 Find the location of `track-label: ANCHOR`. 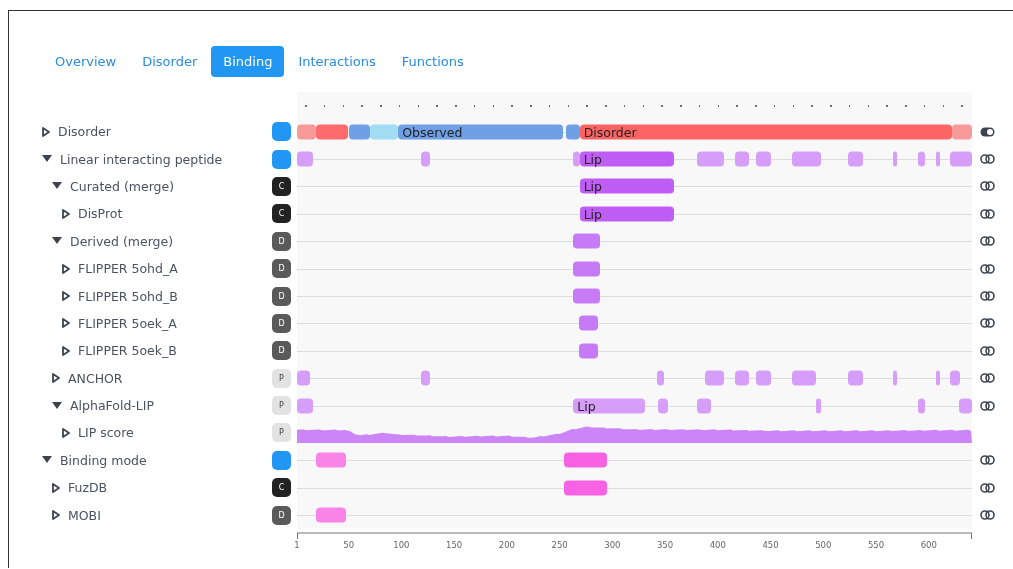

track-label: ANCHOR is located at coordinates (95, 378).